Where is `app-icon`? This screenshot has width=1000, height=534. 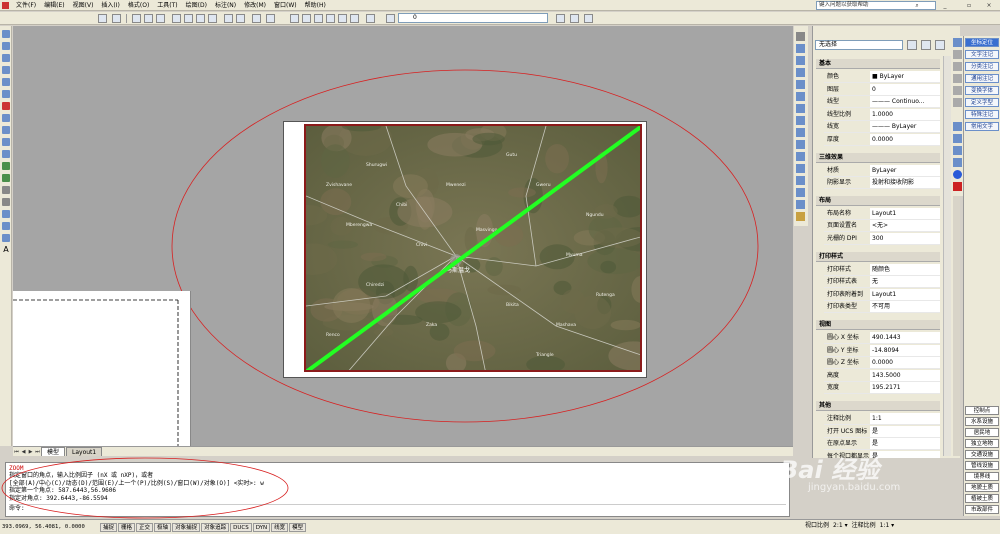
app-icon is located at coordinates (5, 5).